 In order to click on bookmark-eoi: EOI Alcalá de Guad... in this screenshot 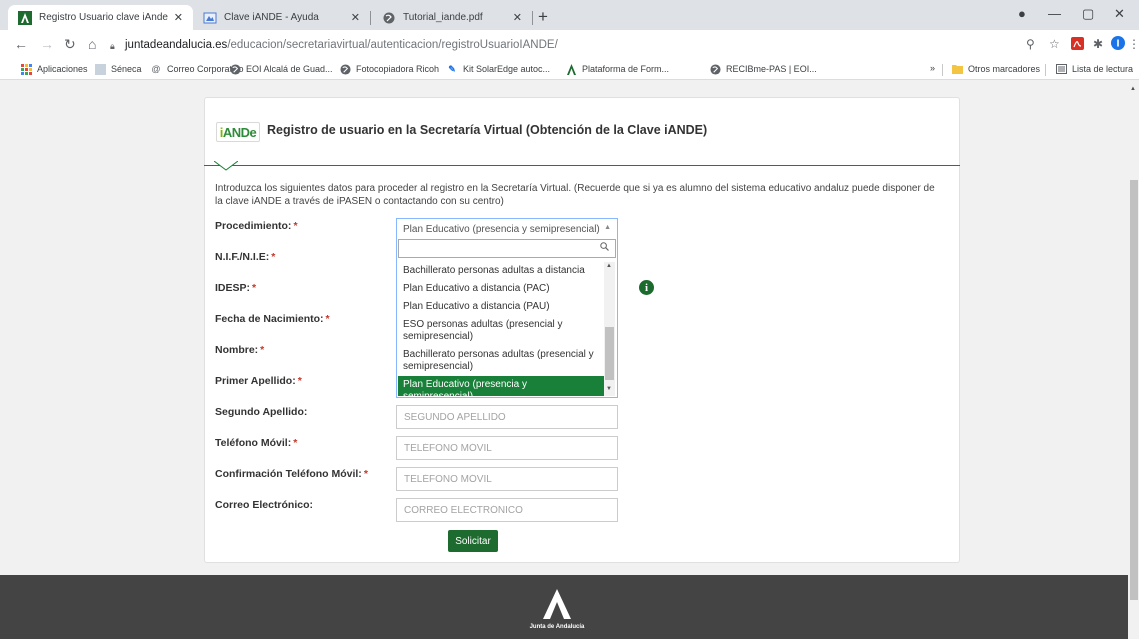, I will do `click(281, 69)`.